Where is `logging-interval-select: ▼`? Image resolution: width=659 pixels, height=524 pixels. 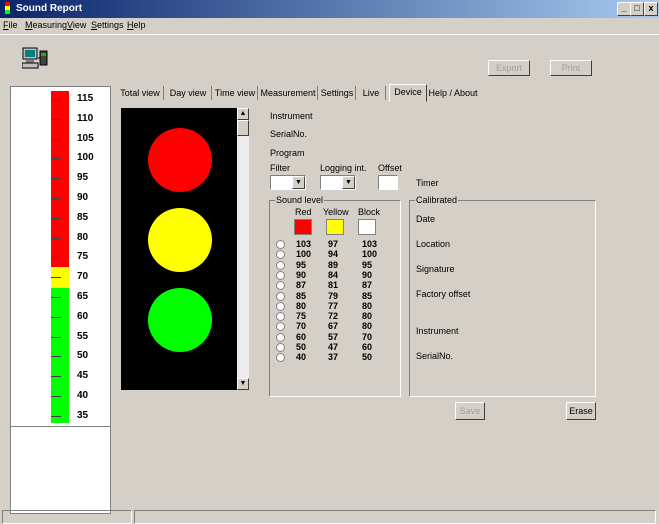 logging-interval-select: ▼ is located at coordinates (338, 182).